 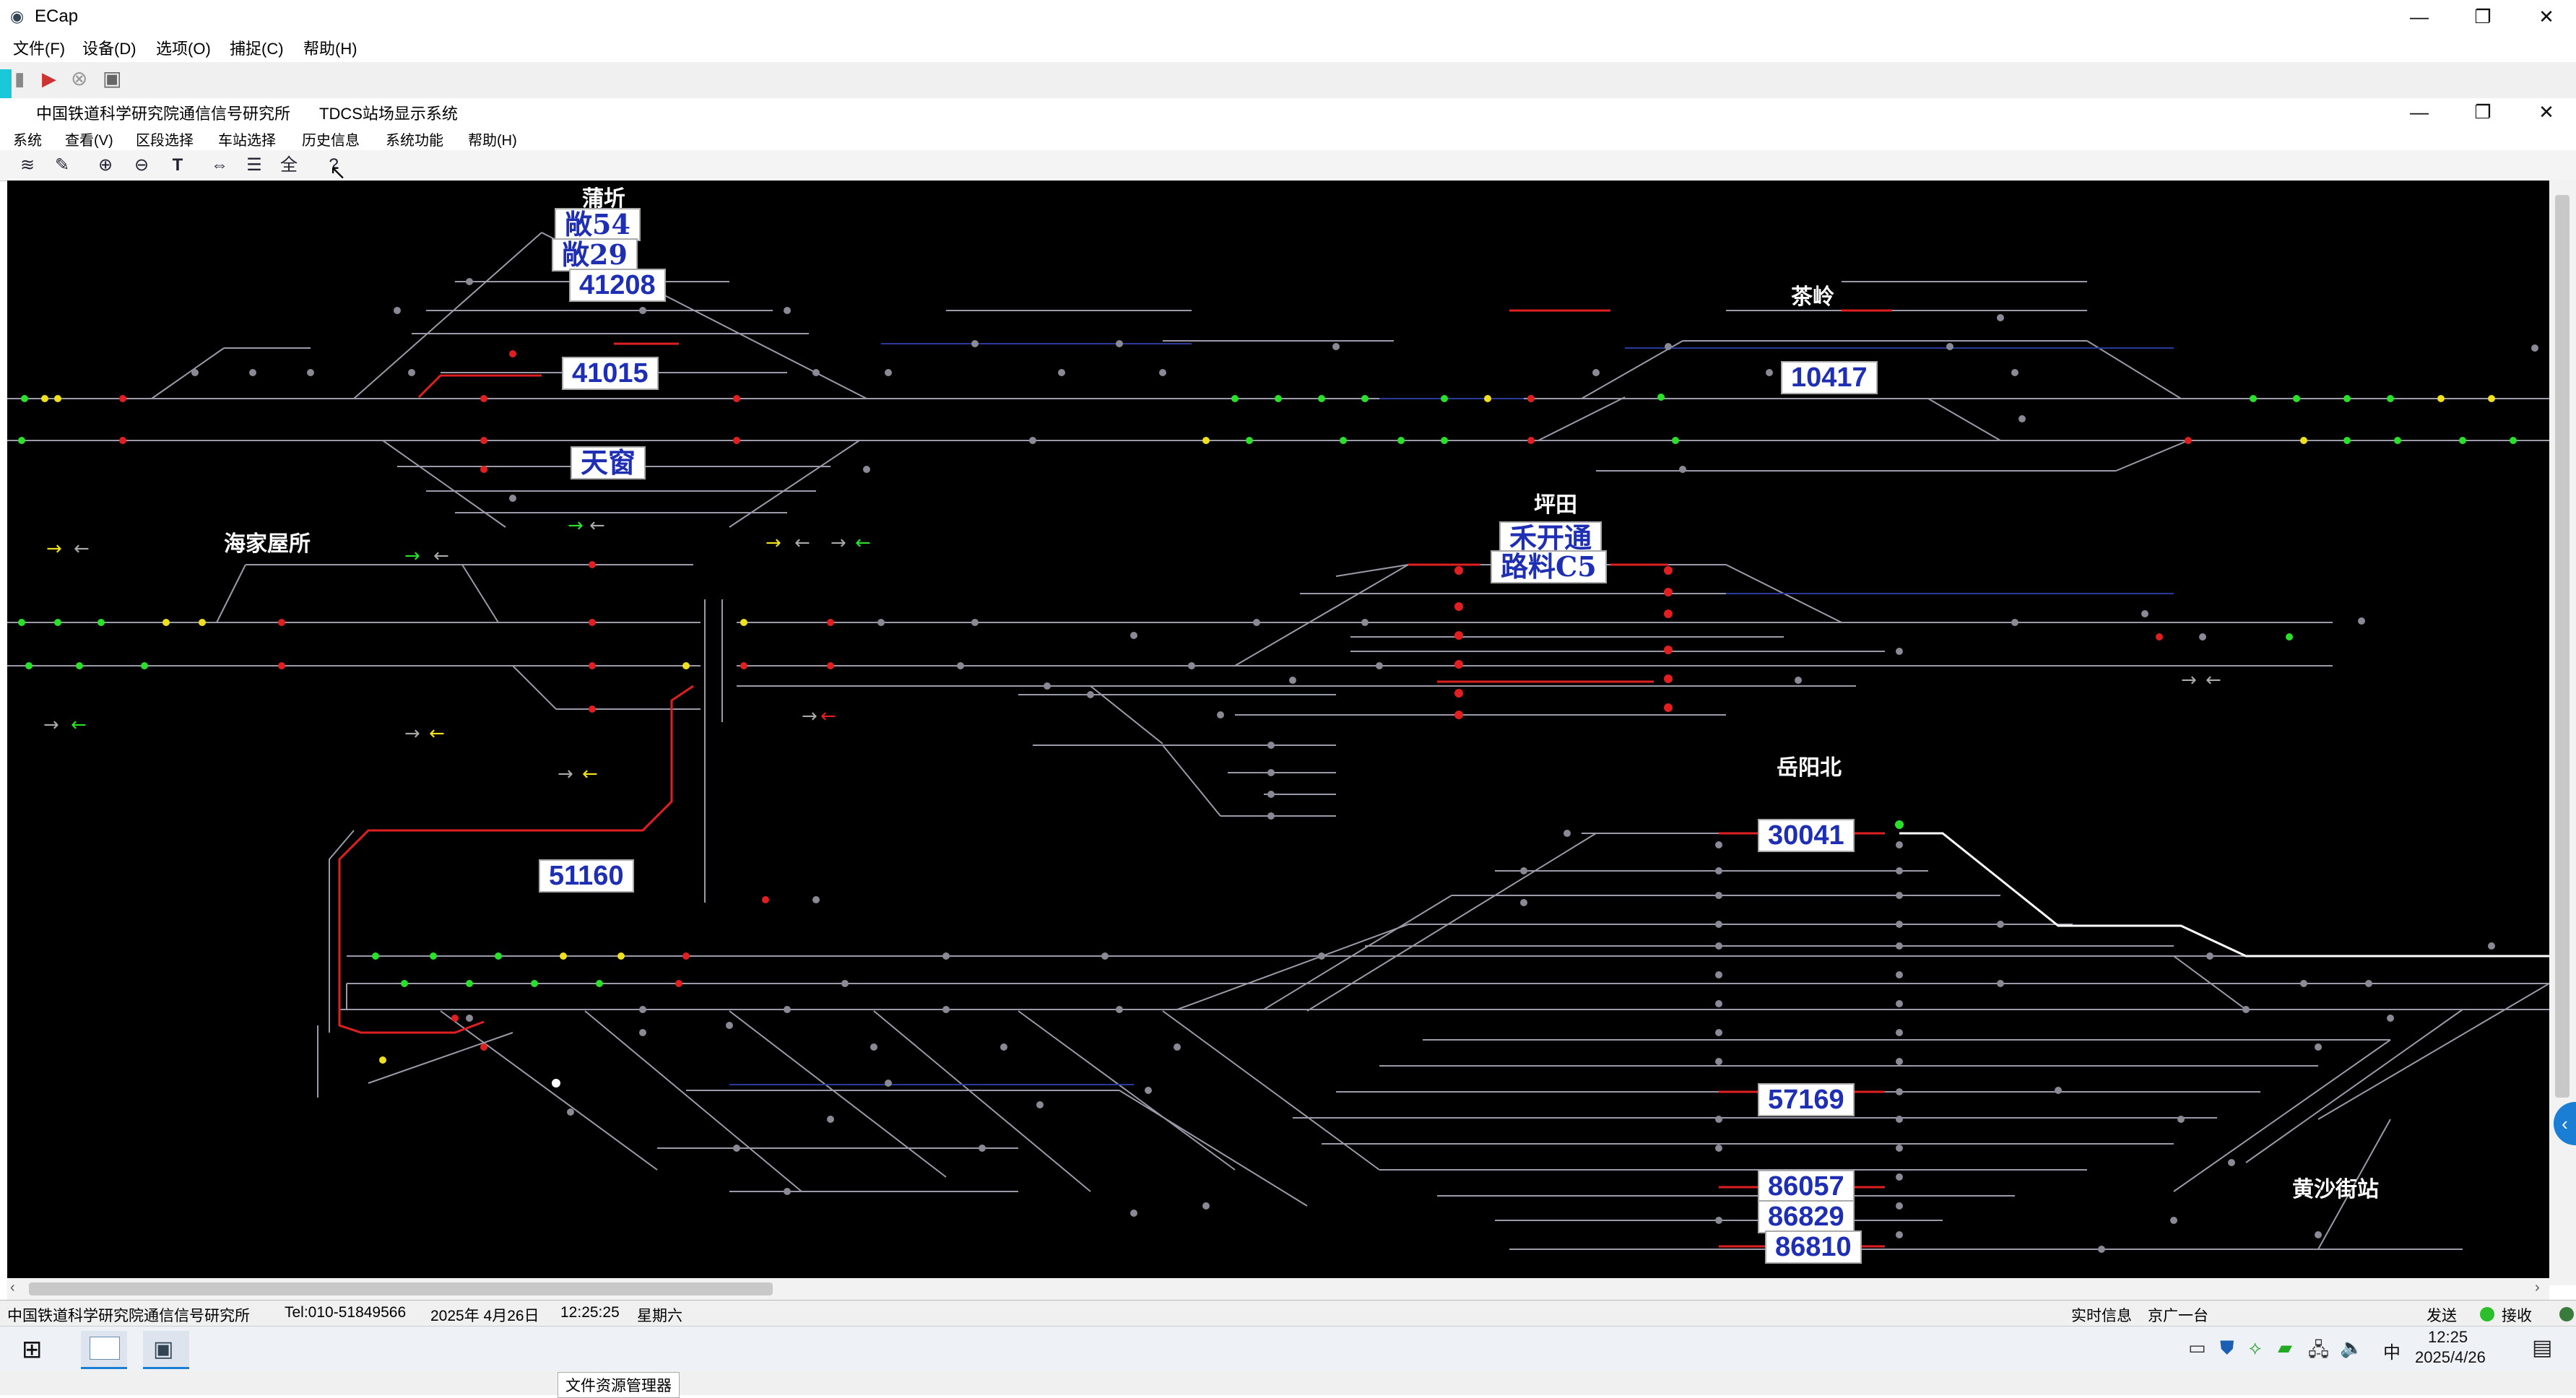 I want to click on zoom-out-icon: ⊖, so click(x=142, y=165).